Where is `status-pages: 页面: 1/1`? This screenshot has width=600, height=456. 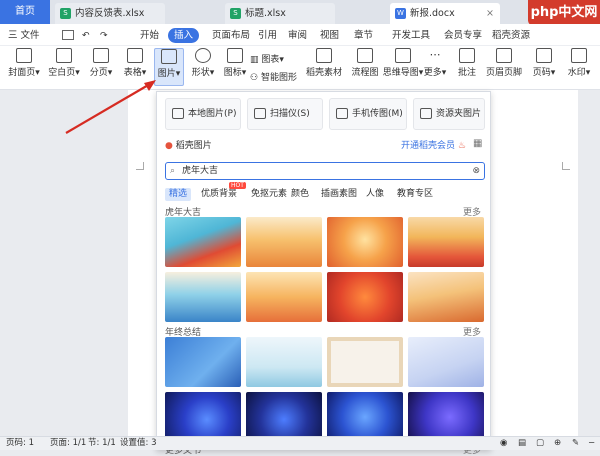 status-pages: 页面: 1/1 is located at coordinates (68, 443).